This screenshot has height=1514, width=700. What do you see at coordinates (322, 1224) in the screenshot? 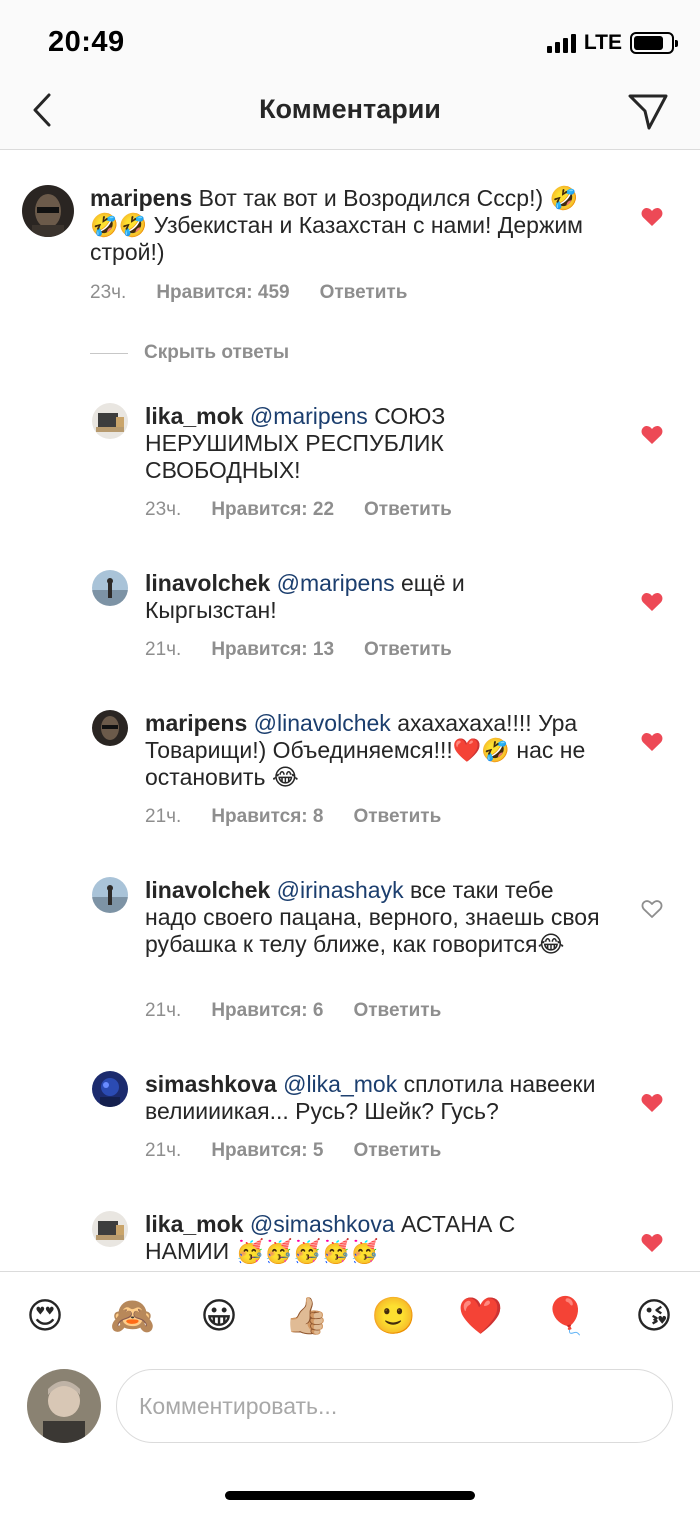
I see `reply-mention: @simashkova` at bounding box center [322, 1224].